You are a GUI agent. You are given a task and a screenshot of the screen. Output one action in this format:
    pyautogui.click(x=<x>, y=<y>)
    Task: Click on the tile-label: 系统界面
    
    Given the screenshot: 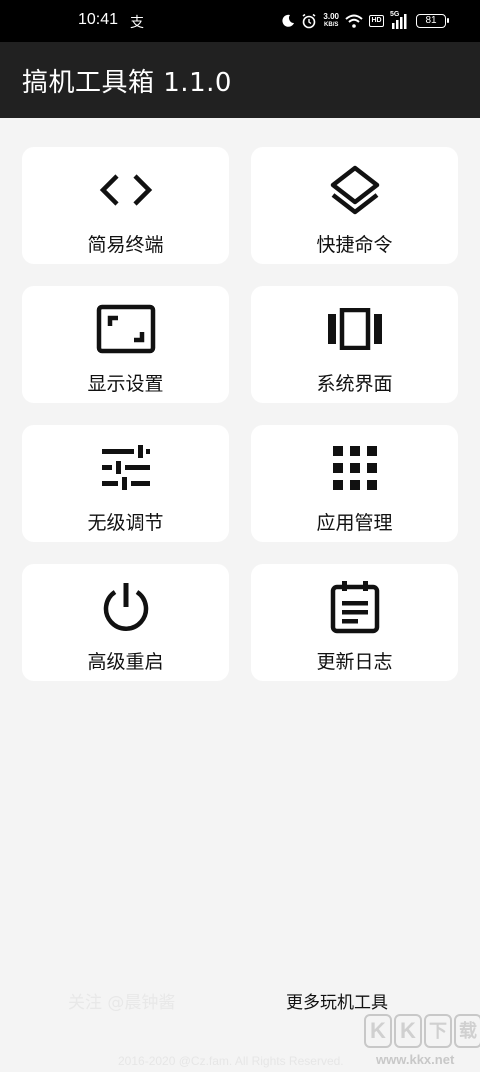 What is the action you would take?
    pyautogui.click(x=354, y=384)
    